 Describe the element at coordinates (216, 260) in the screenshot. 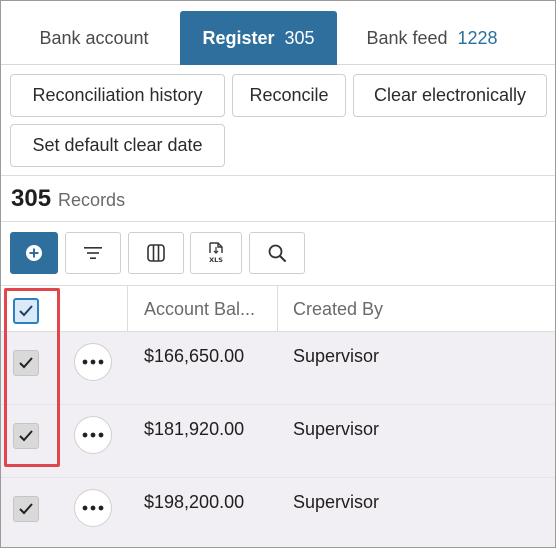

I see `svg-text: XLS` at that location.